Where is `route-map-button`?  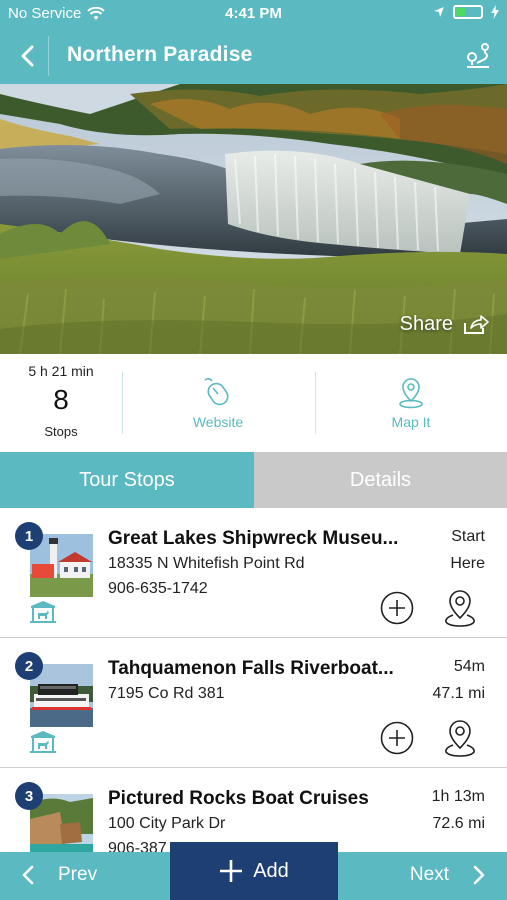 route-map-button is located at coordinates (478, 56).